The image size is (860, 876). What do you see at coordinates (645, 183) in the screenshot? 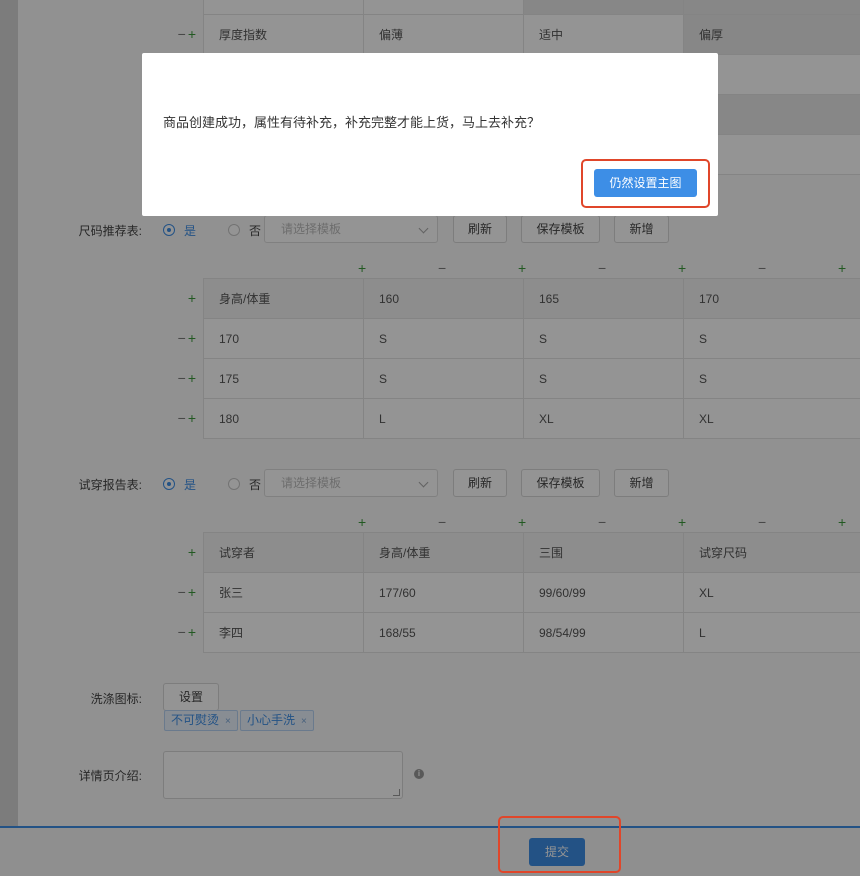
I see `set-main-image-button: 仍然设置主图` at bounding box center [645, 183].